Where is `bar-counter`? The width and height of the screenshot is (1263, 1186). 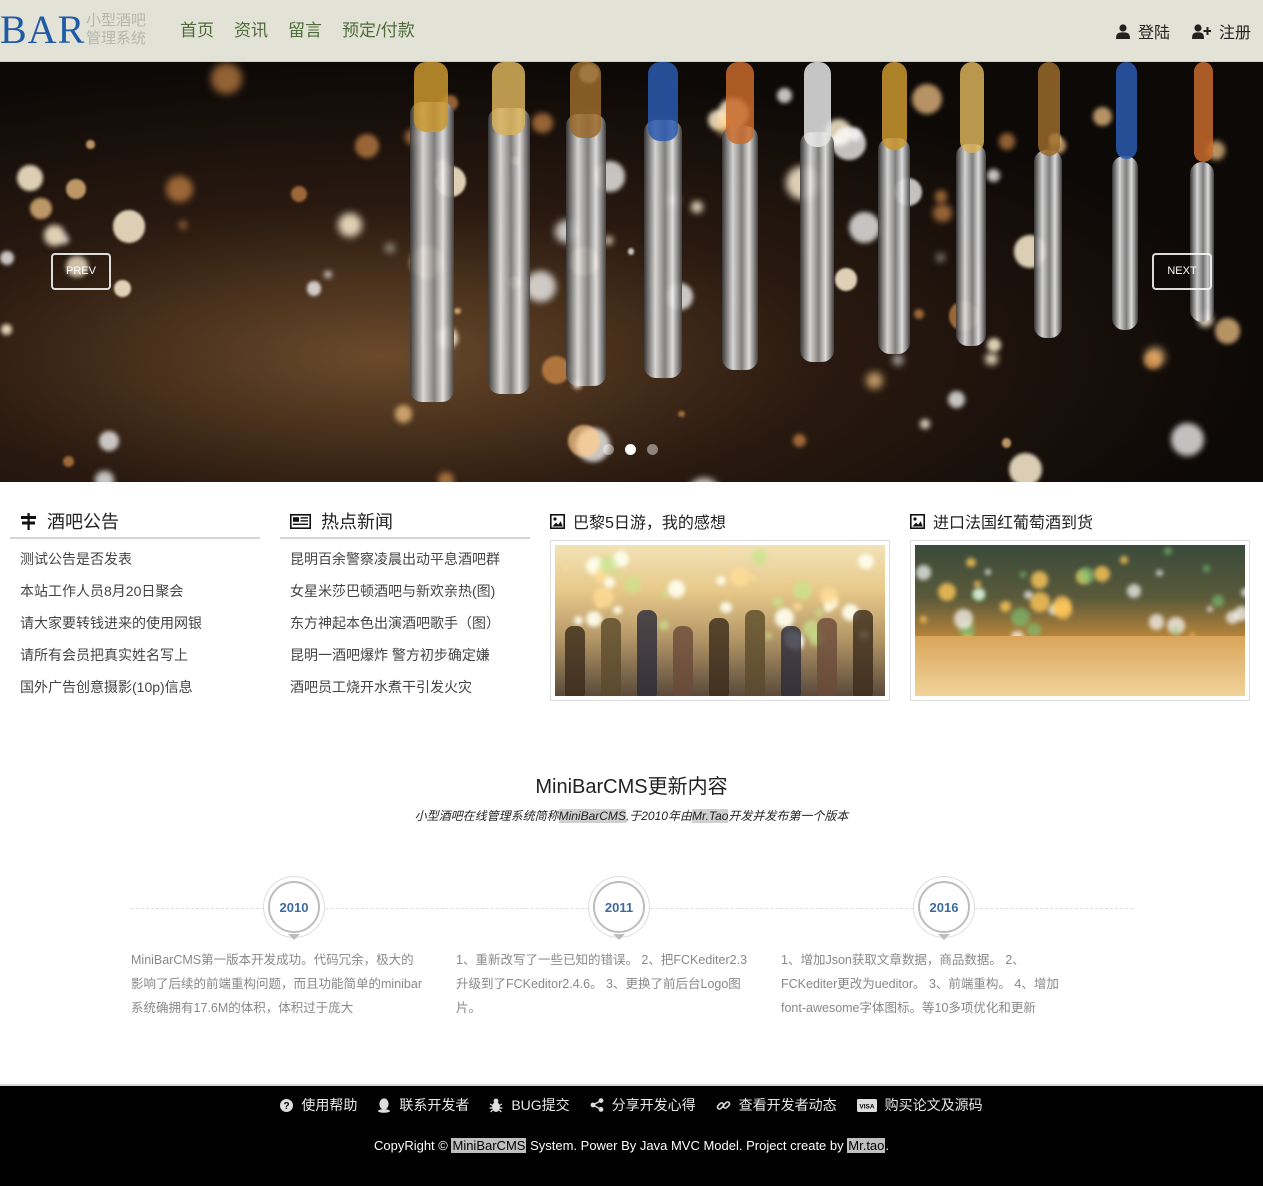 bar-counter is located at coordinates (1080, 666).